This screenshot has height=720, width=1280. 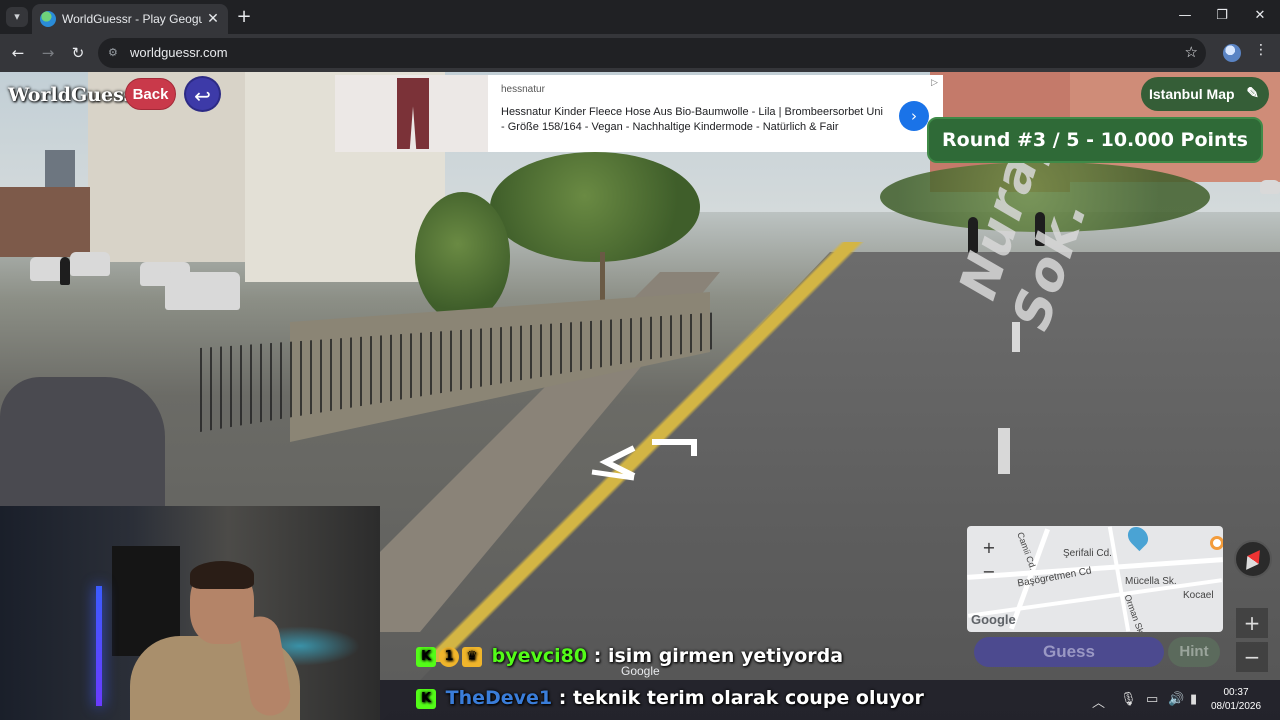 What do you see at coordinates (1216, 543) in the screenshot?
I see `map-poi-icon` at bounding box center [1216, 543].